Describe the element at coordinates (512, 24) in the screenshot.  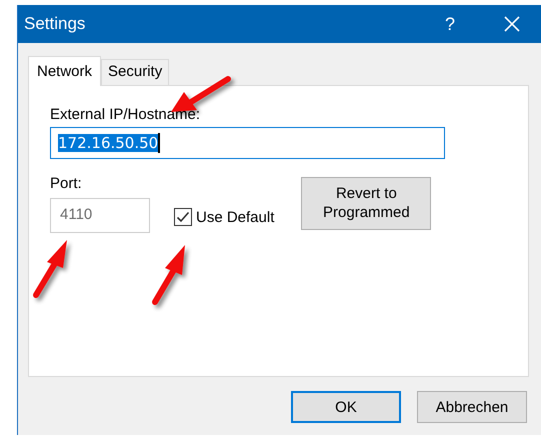
I see `close-icon` at that location.